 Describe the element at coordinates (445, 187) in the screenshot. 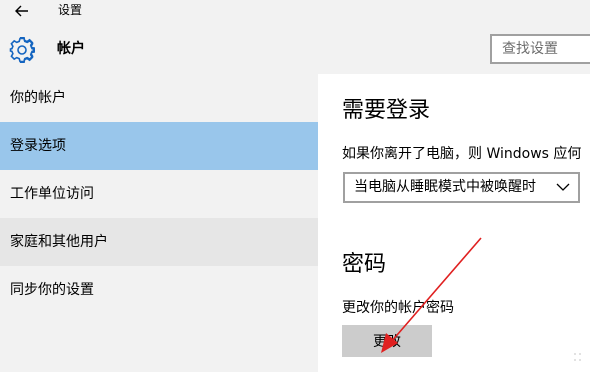

I see `dropdown-selected-value: 当电脑从睡眠模式中被唤醒时` at that location.